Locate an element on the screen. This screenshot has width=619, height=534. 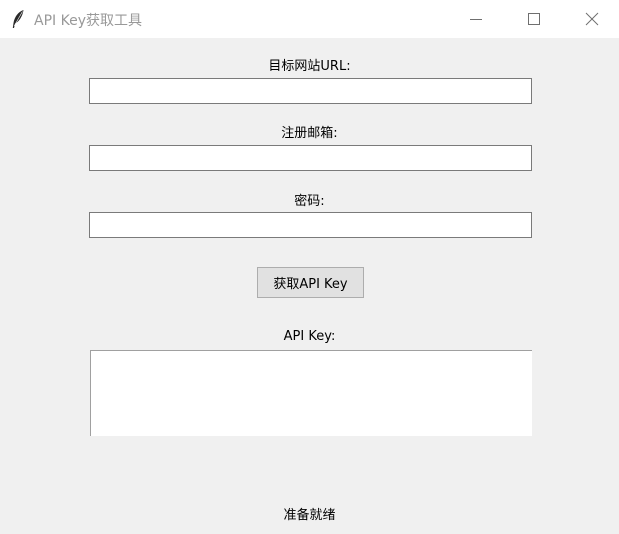
close-button is located at coordinates (591, 19).